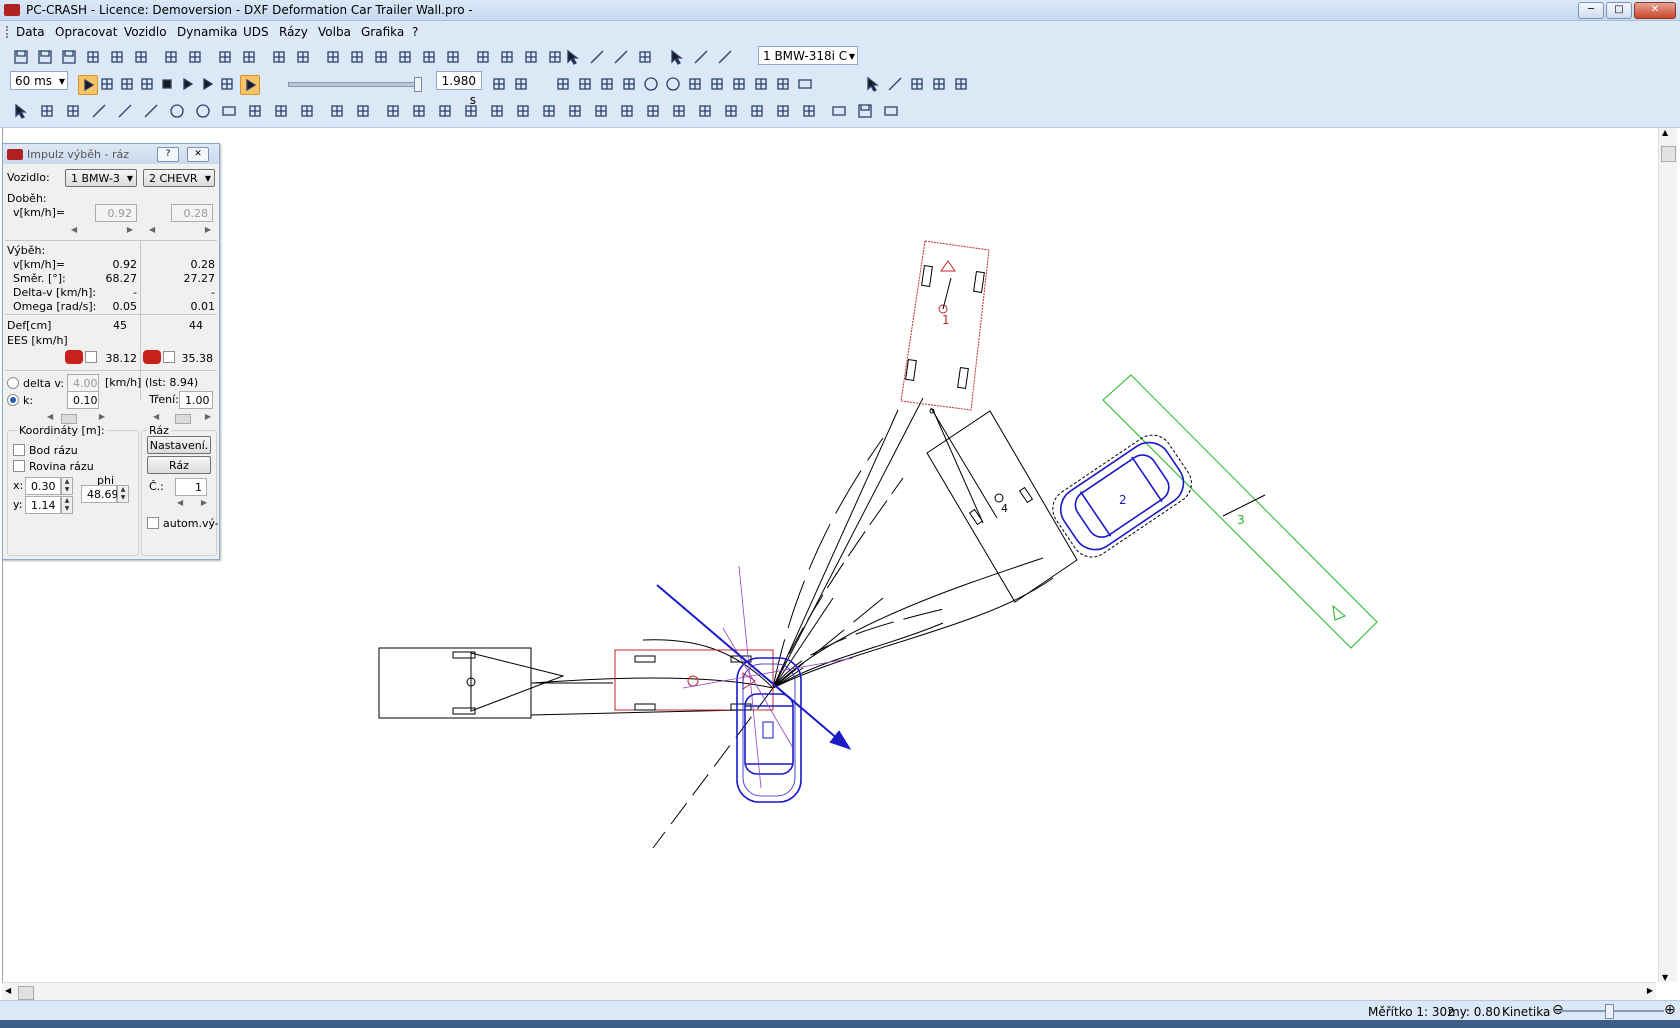  Describe the element at coordinates (382, 32) in the screenshot. I see `menu-grafika: Grafika` at that location.